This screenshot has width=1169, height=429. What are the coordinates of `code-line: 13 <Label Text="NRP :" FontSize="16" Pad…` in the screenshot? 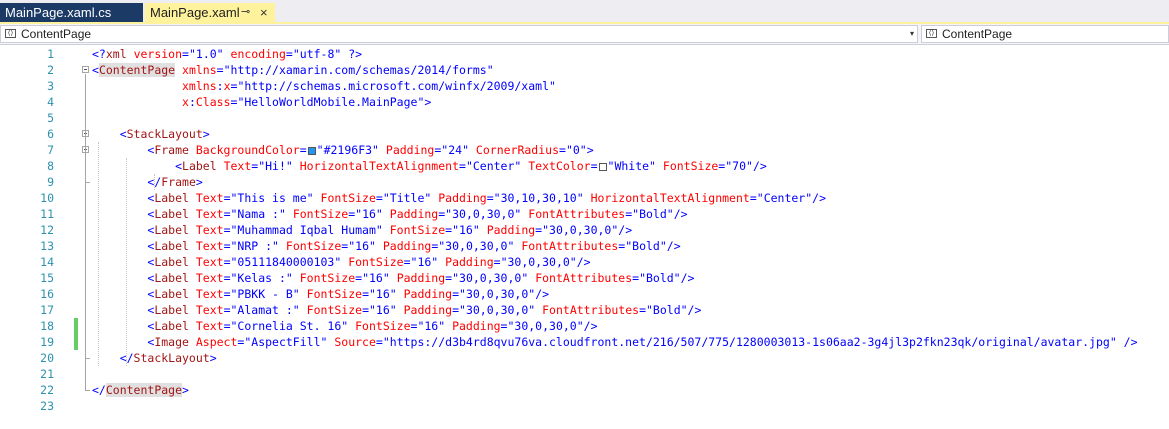 It's located at (584, 246).